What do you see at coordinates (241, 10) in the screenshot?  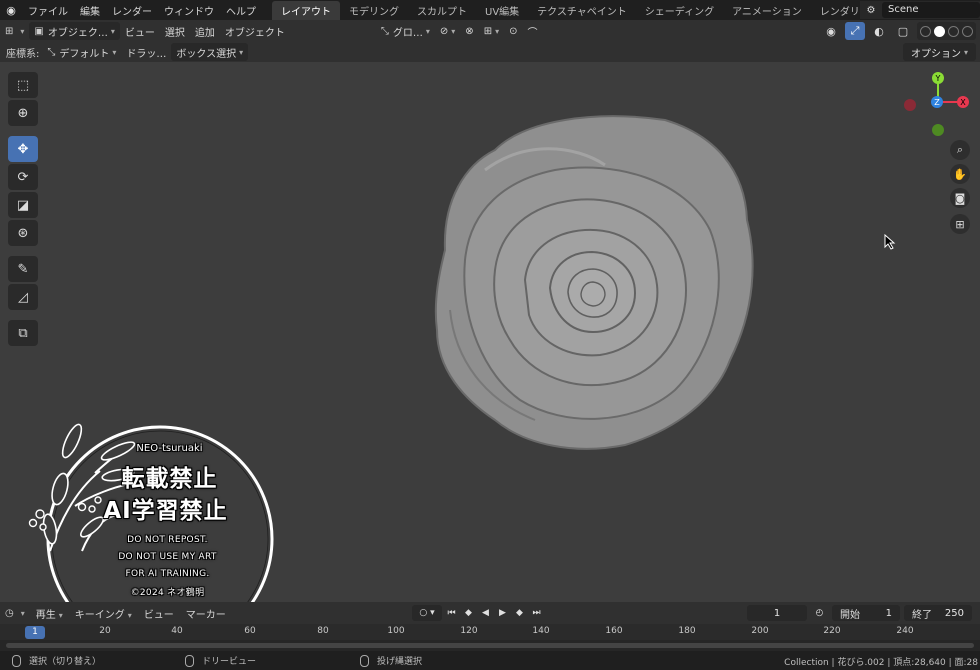 I see `menu-help: ヘルプ` at bounding box center [241, 10].